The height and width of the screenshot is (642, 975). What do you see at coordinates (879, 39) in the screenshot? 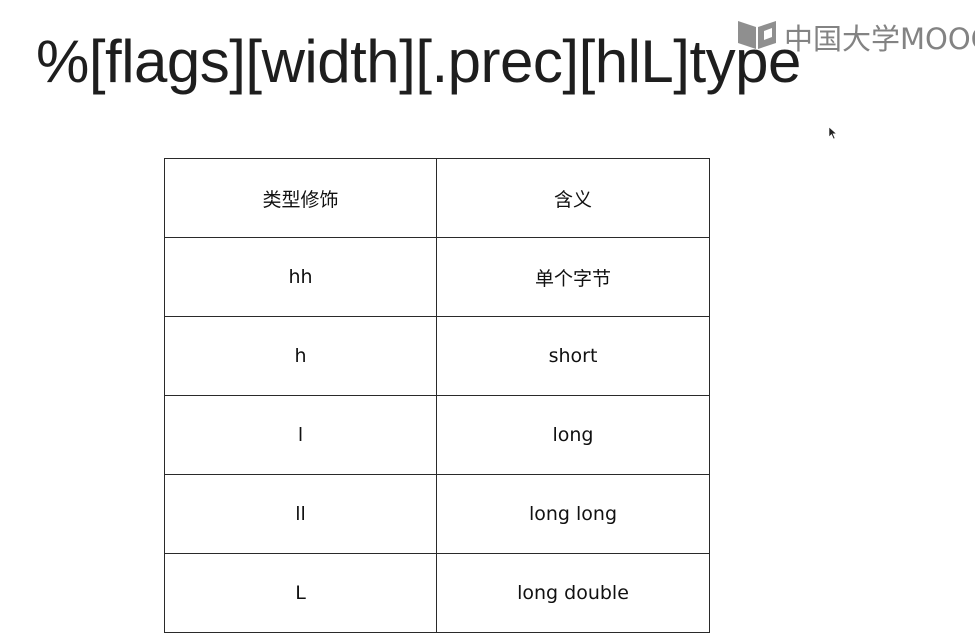
I see `watermark-text: 中国大学MOOC` at bounding box center [879, 39].